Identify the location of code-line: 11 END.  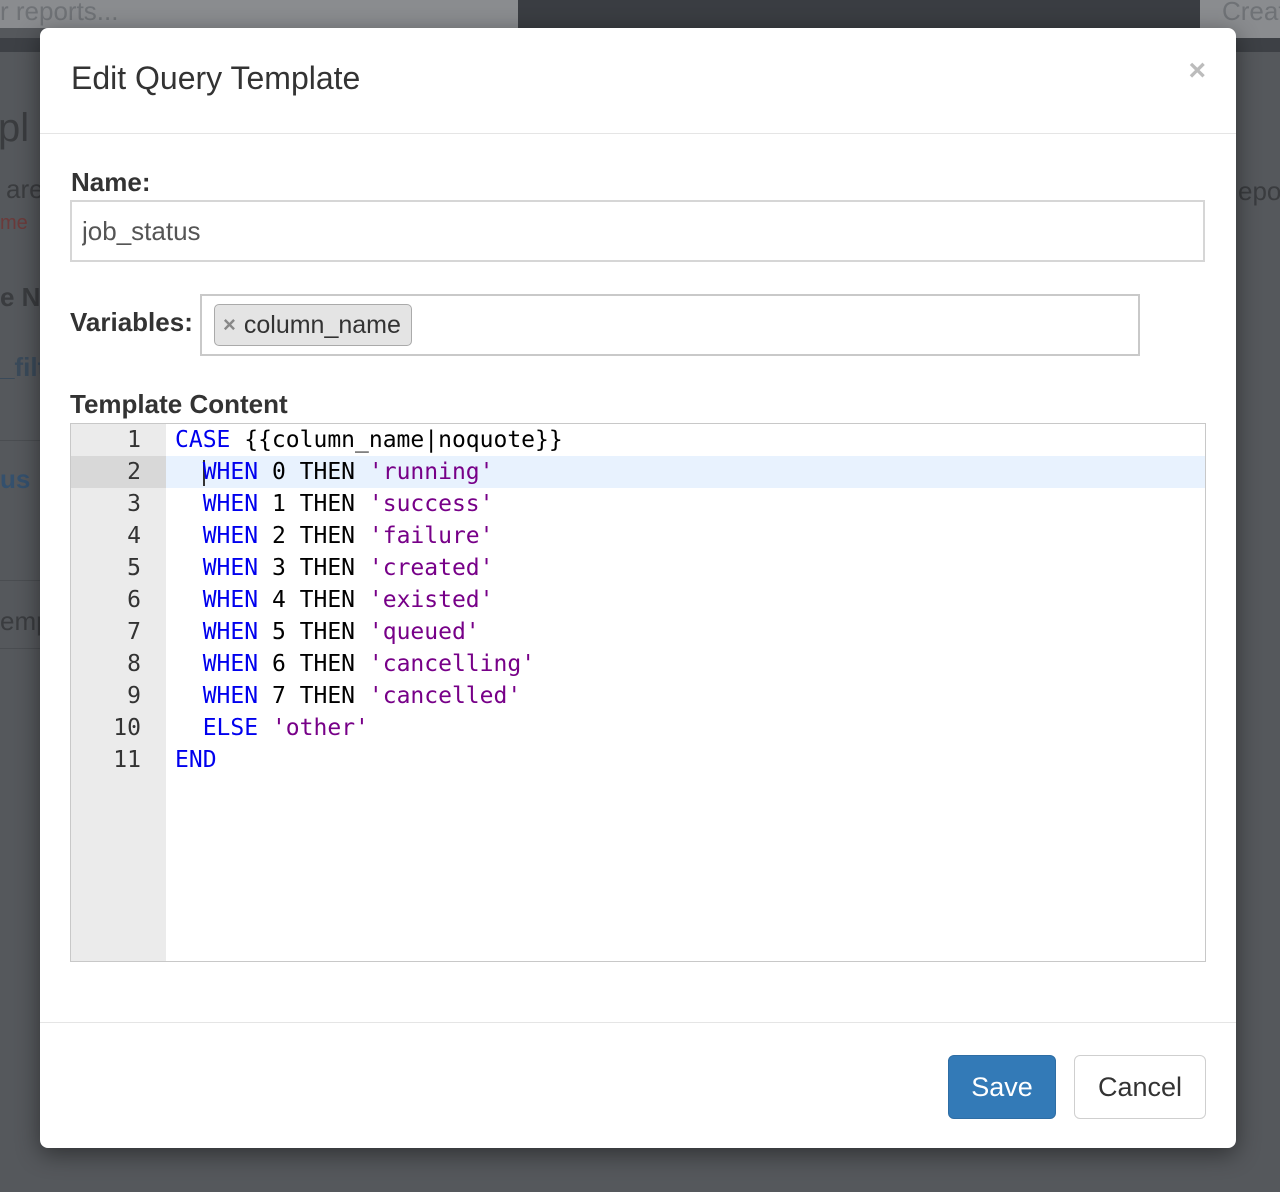
(638, 760).